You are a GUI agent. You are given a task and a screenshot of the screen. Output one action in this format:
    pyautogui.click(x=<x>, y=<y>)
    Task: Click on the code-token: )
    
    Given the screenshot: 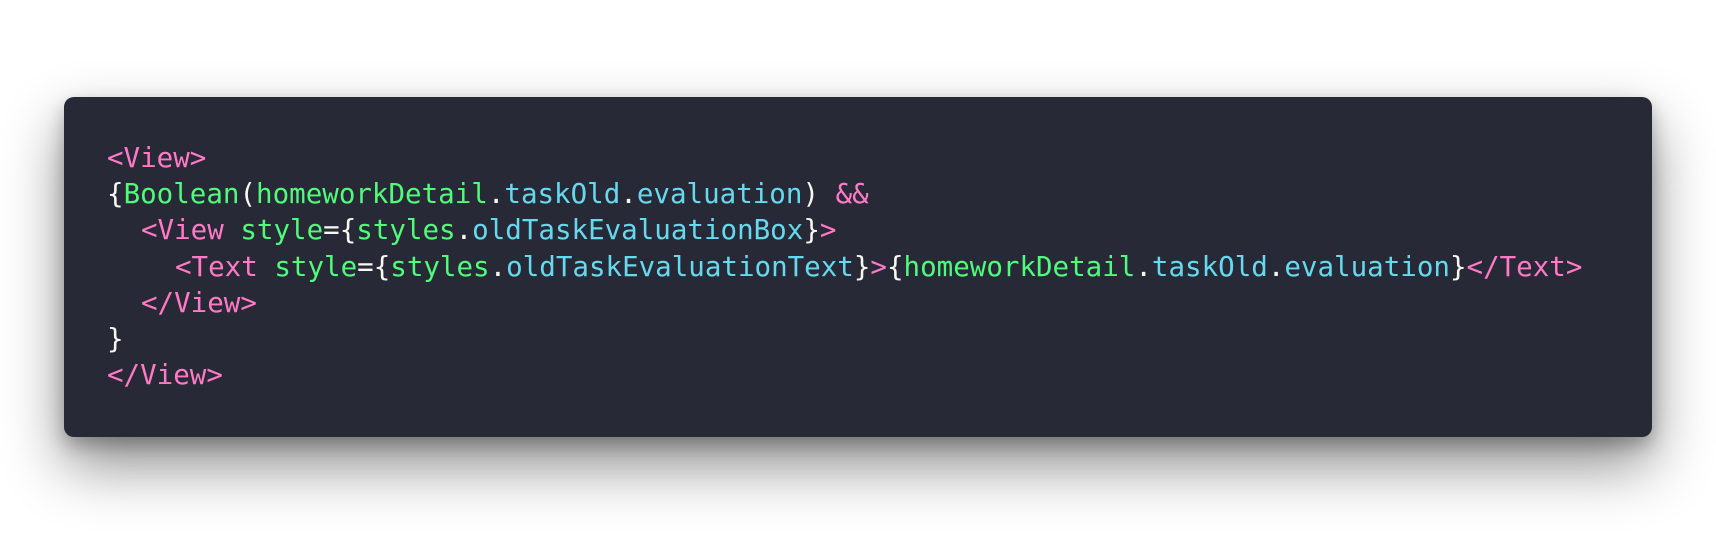 What is the action you would take?
    pyautogui.click(x=819, y=194)
    